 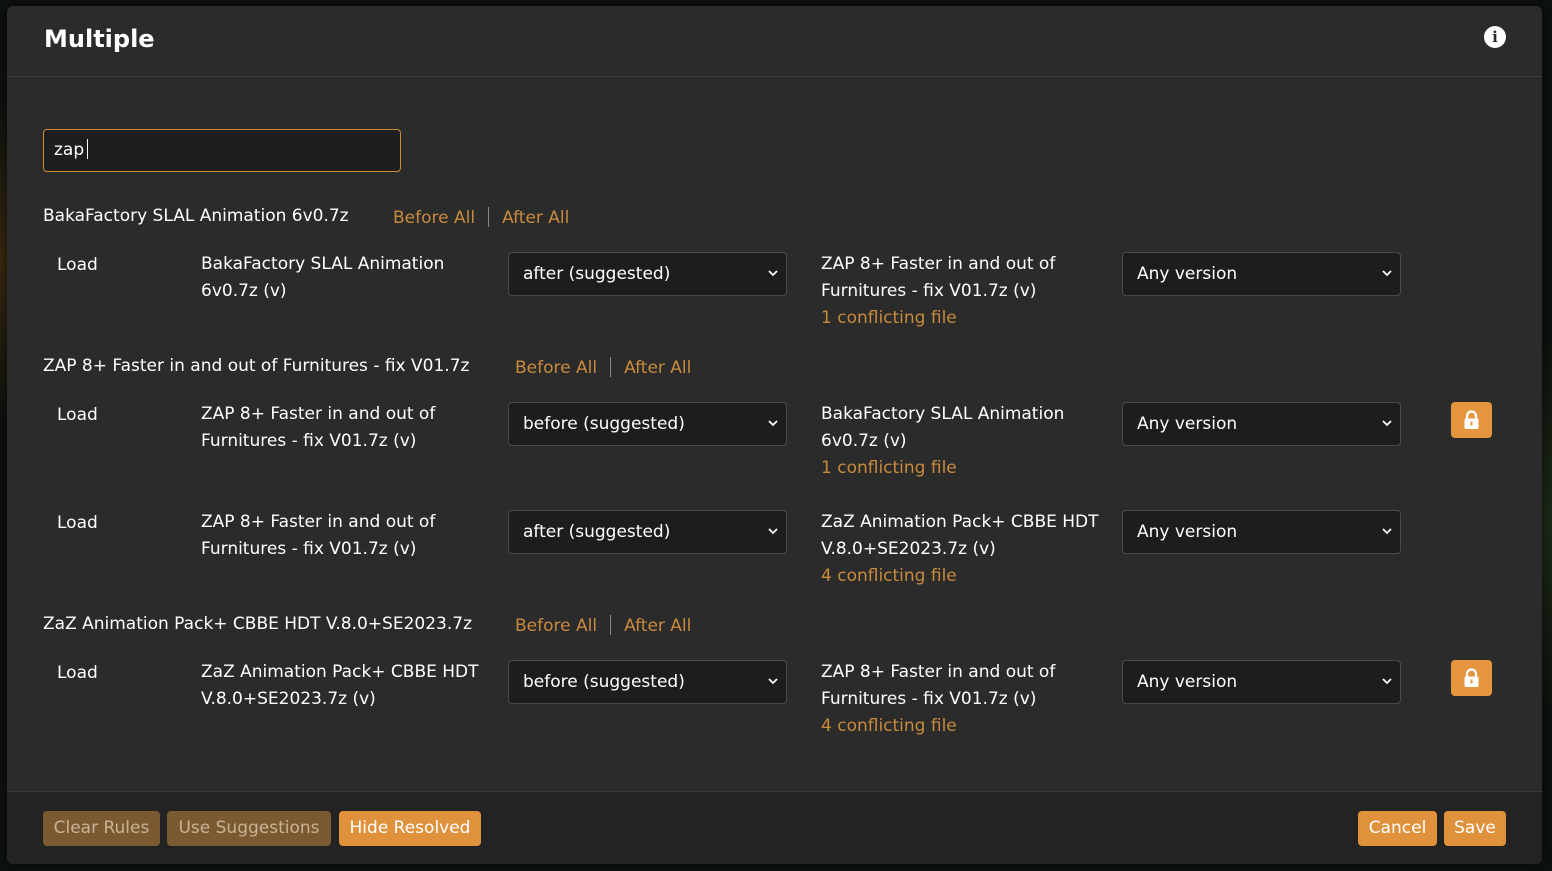 What do you see at coordinates (1397, 828) in the screenshot?
I see `cancel-button: Cancel` at bounding box center [1397, 828].